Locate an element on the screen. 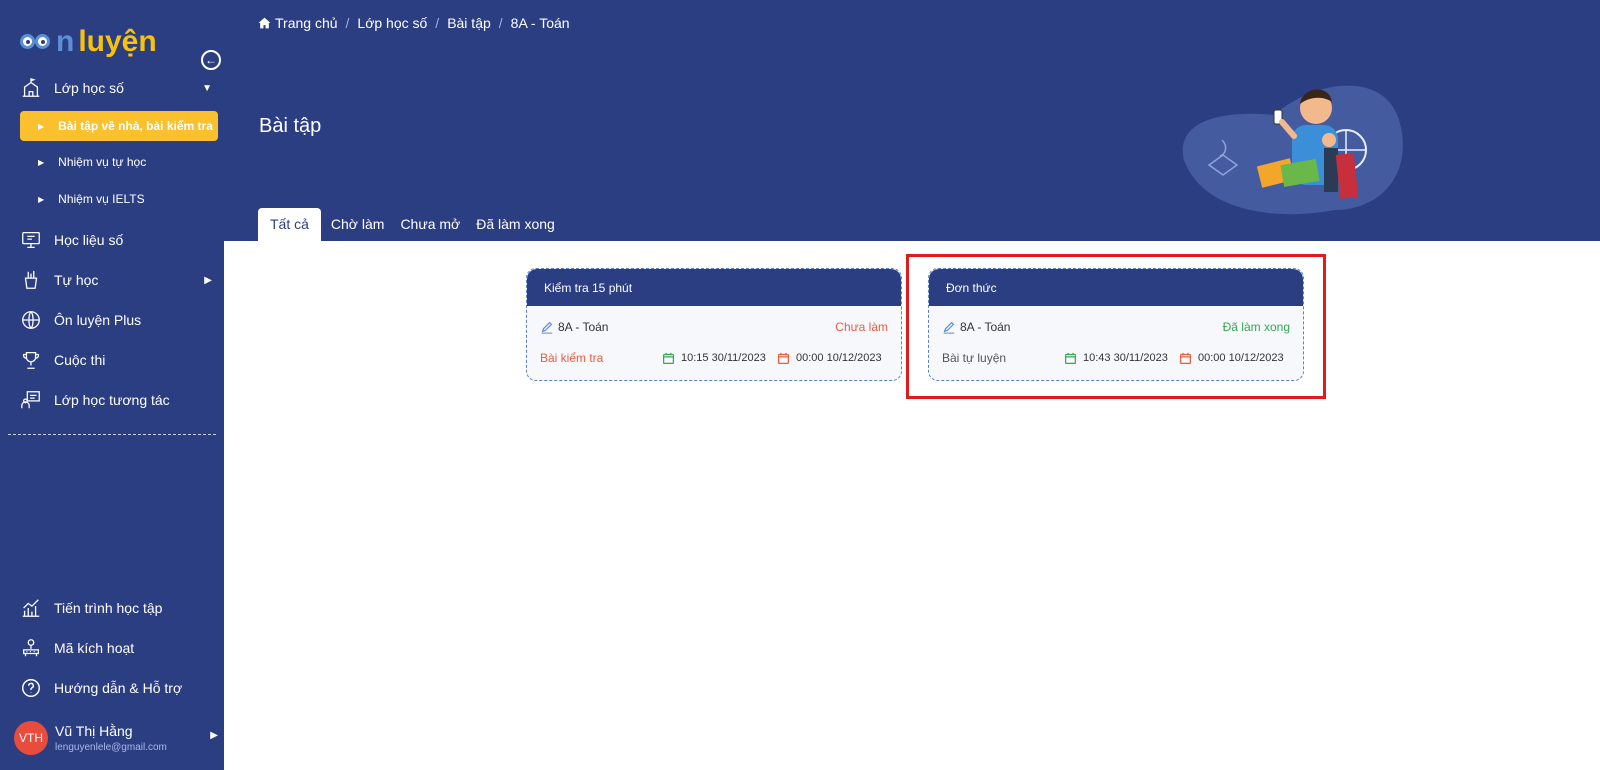 This screenshot has width=1600, height=770. card-class-label: 8A - Toán is located at coordinates (583, 327).